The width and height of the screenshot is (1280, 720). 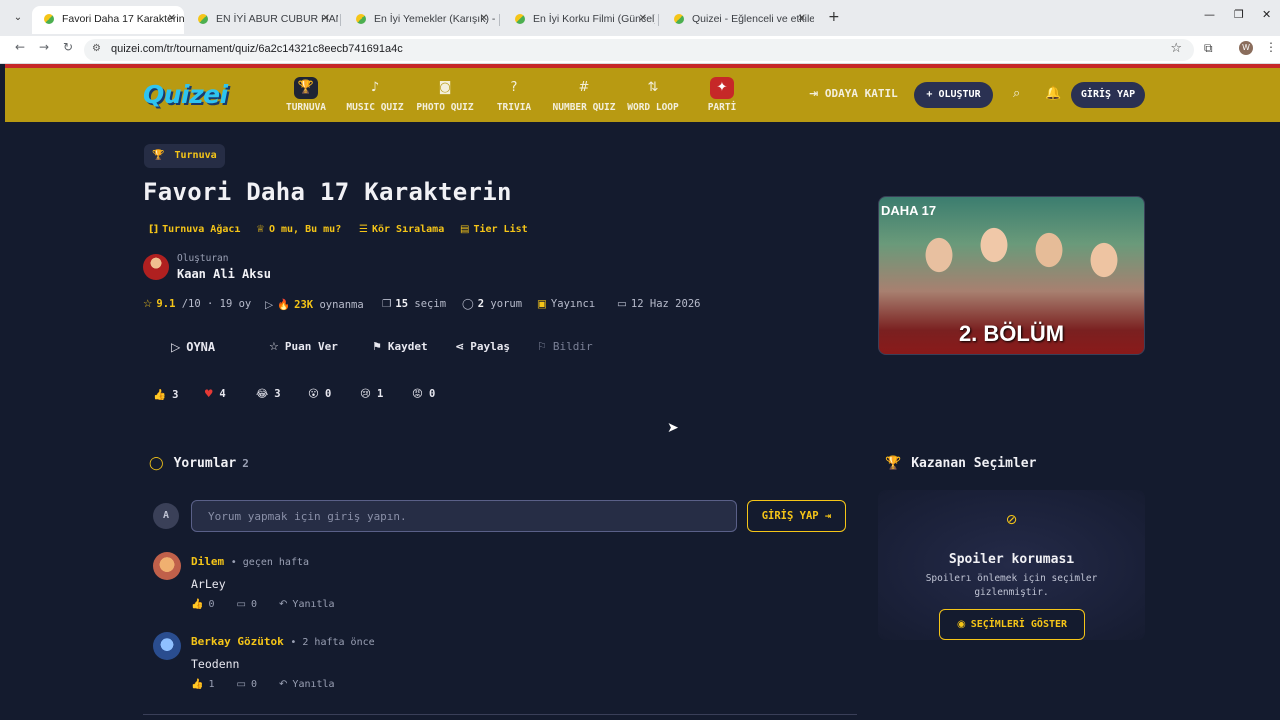 What do you see at coordinates (1209, 14) in the screenshot?
I see `minimize-icon: —` at bounding box center [1209, 14].